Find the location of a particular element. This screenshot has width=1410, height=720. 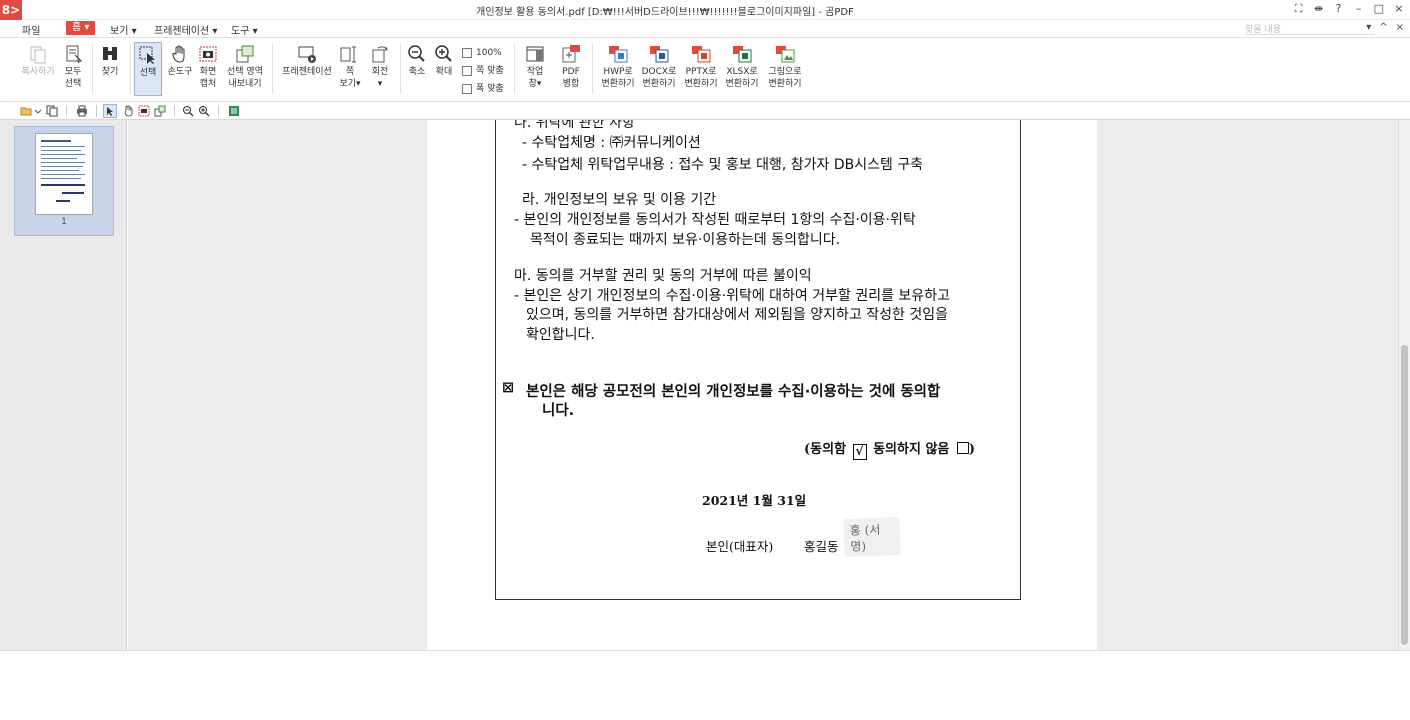

image-convert-icon is located at coordinates (785, 54).